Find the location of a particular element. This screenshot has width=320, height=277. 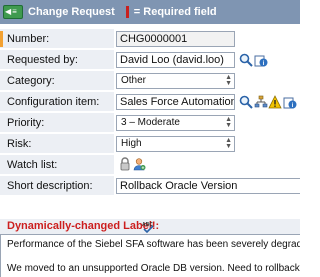

dynamic-label-row: Dynamically-changed Label!: ABC is located at coordinates (150, 226).